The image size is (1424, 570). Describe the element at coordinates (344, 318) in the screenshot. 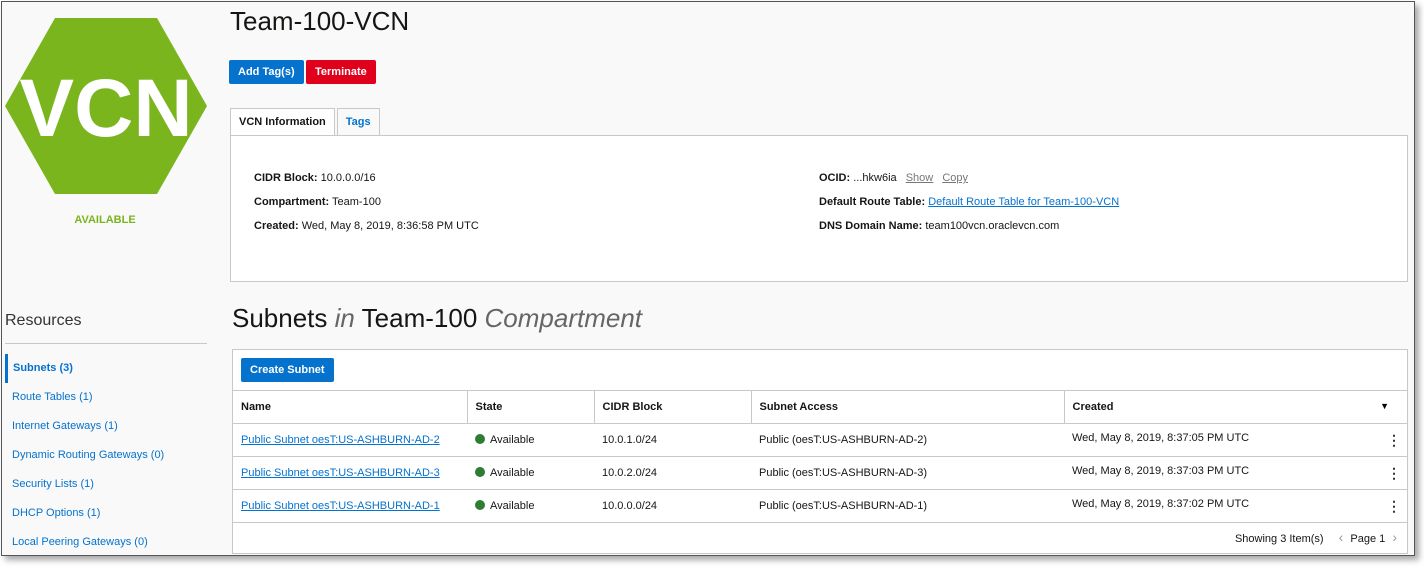

I see `subnets-title-in: in` at that location.